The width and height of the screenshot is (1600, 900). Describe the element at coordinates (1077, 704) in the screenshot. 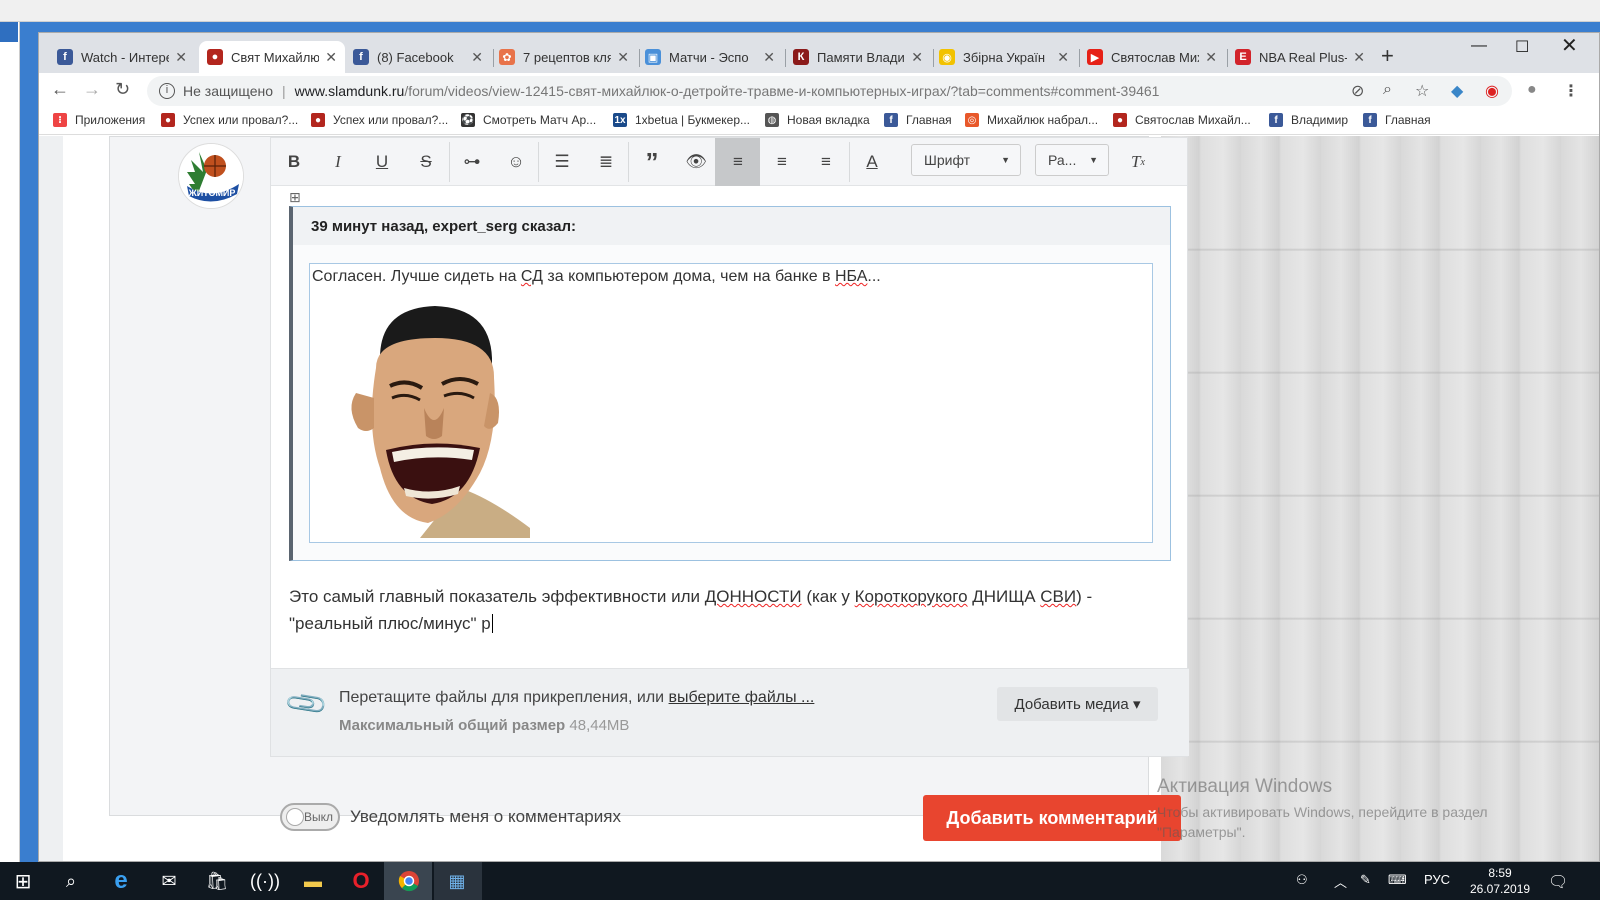

I see `add-media-button: Добавить медиа ▾` at that location.